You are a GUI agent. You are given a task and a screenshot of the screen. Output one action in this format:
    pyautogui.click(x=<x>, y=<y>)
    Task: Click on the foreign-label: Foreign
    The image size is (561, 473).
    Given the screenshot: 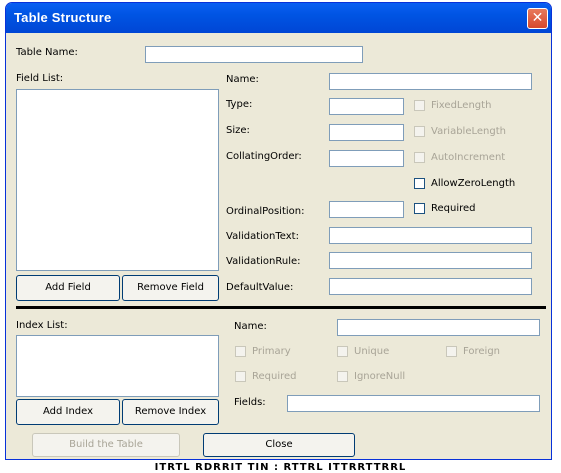 What is the action you would take?
    pyautogui.click(x=482, y=351)
    